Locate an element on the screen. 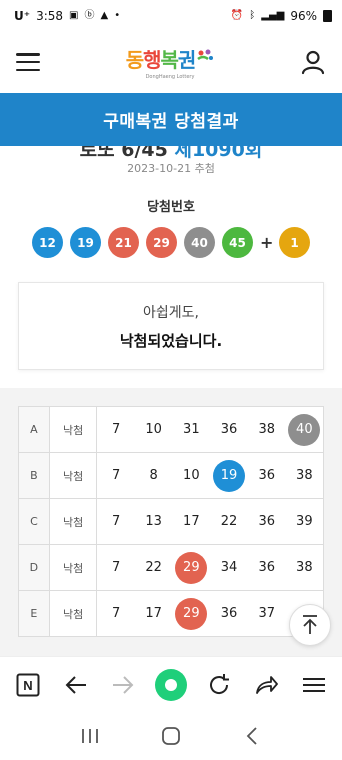 Image resolution: width=342 pixels, height=760 pixels. logo-mark: 동행복권 is located at coordinates (170, 58).